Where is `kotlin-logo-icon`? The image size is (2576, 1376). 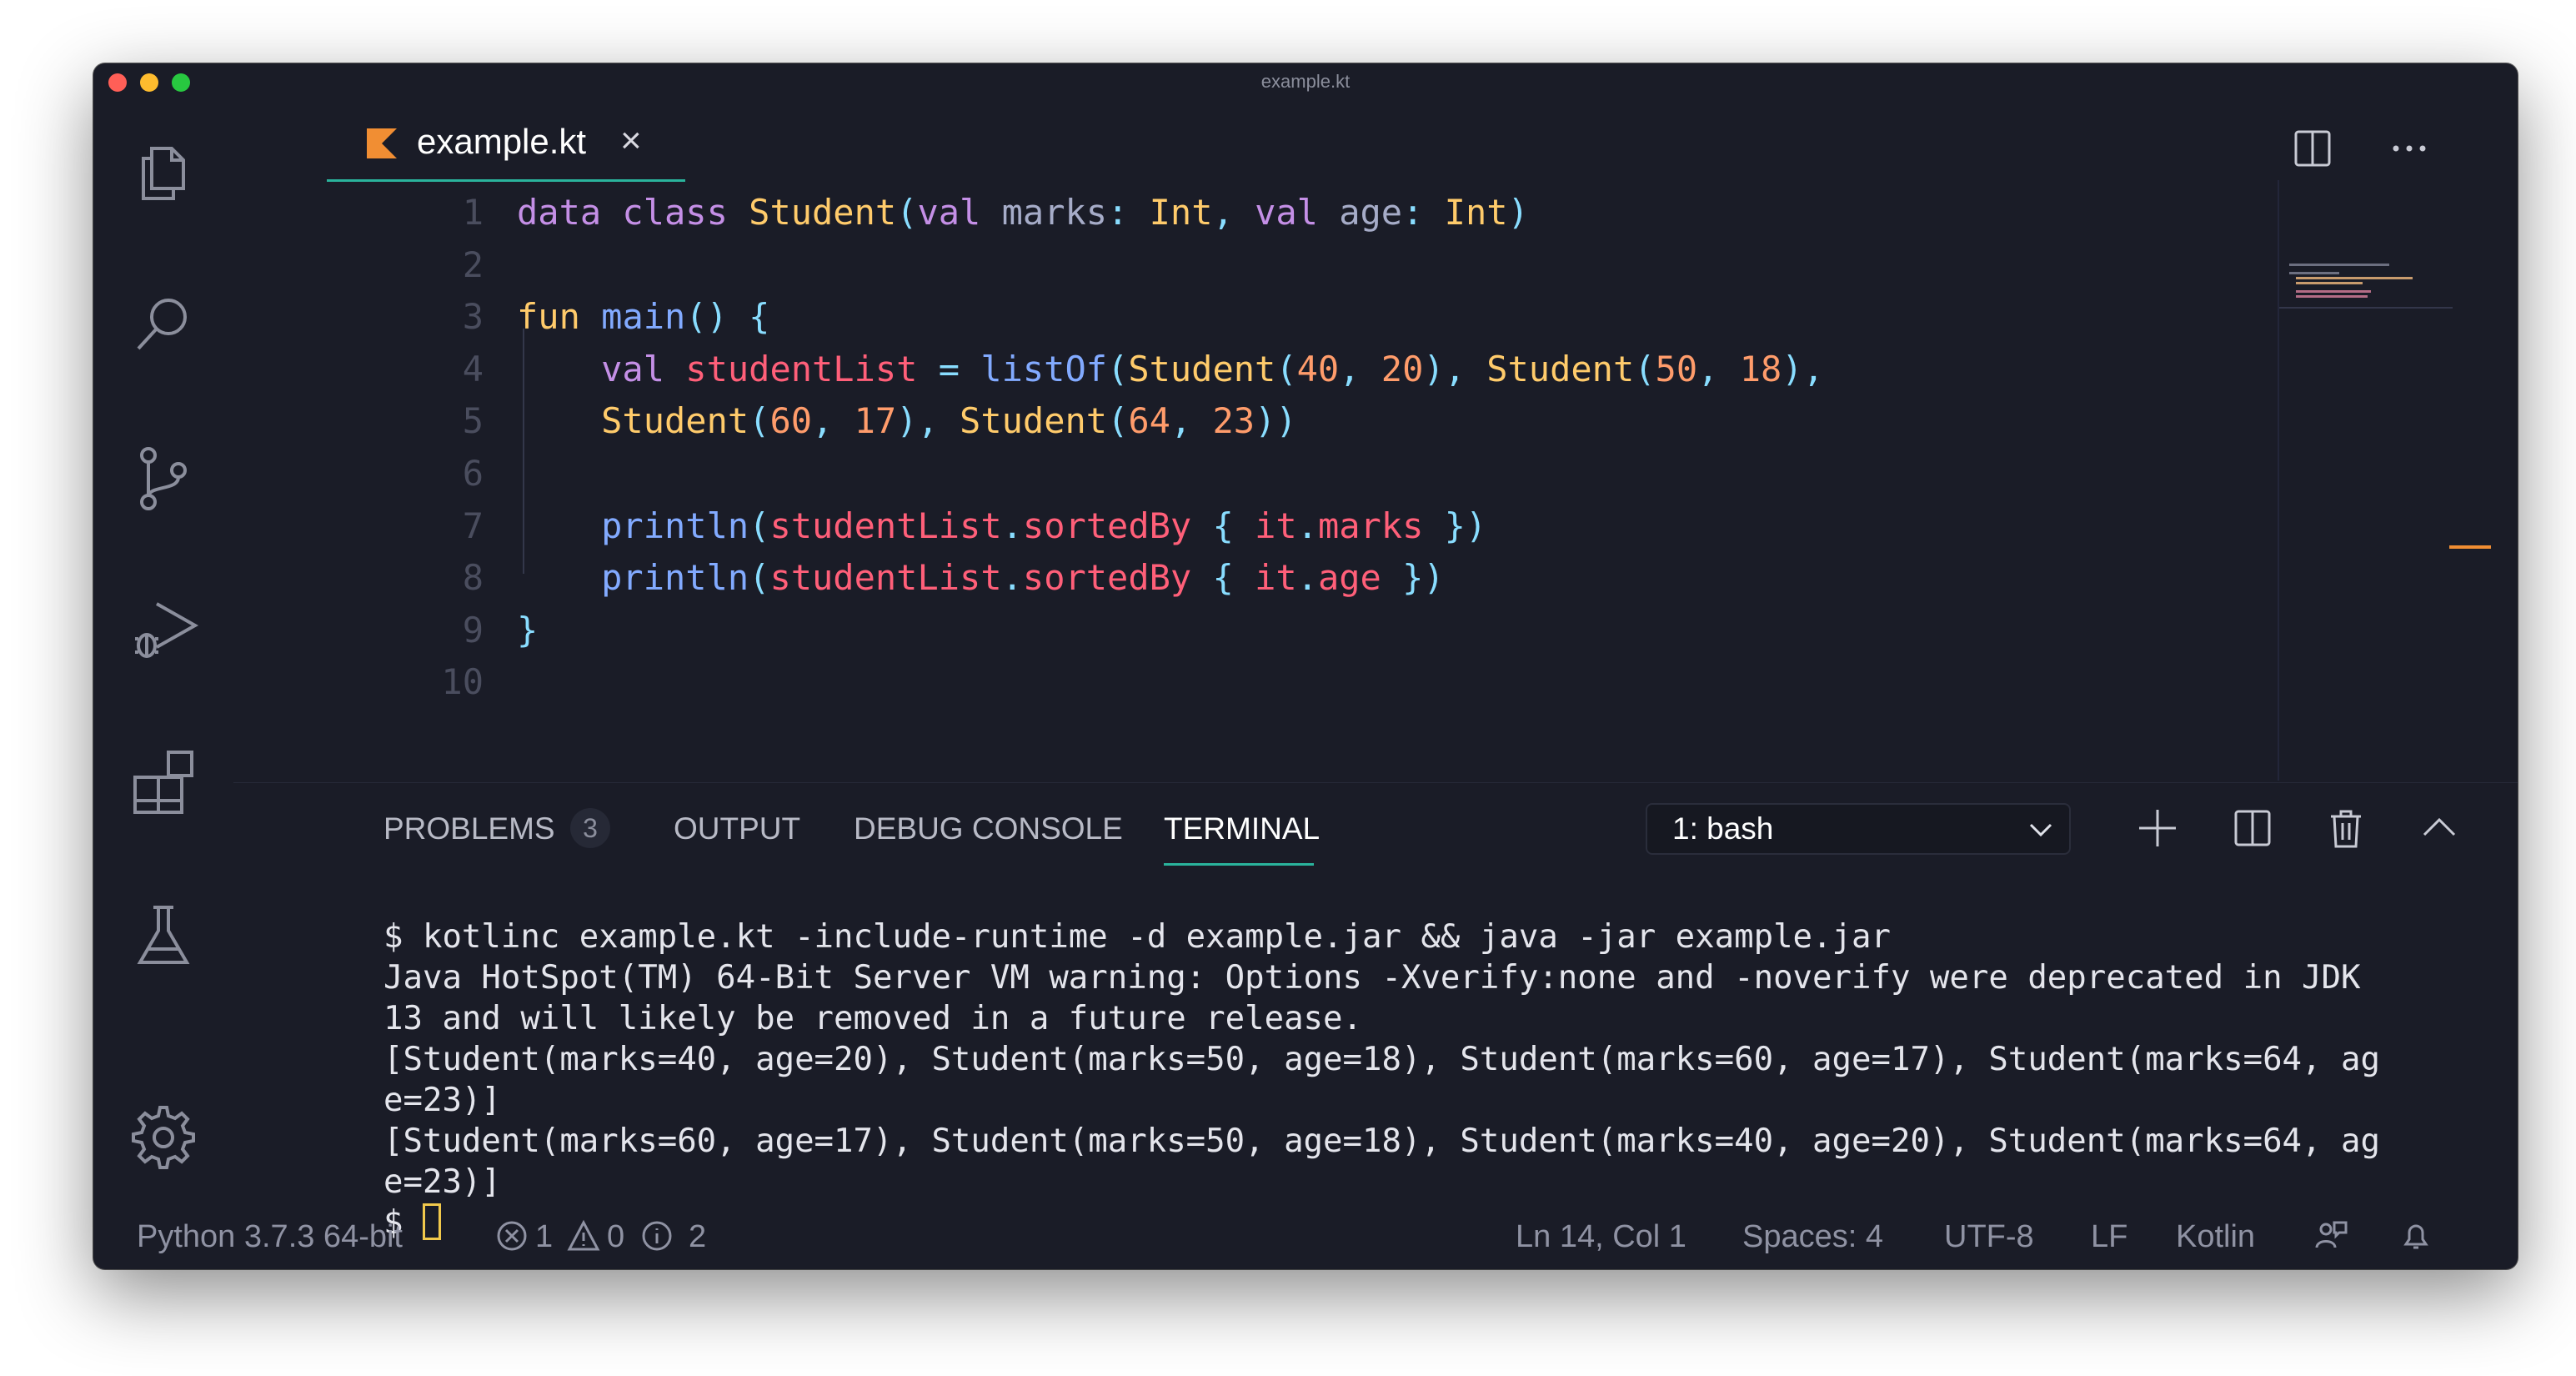 kotlin-logo-icon is located at coordinates (382, 143).